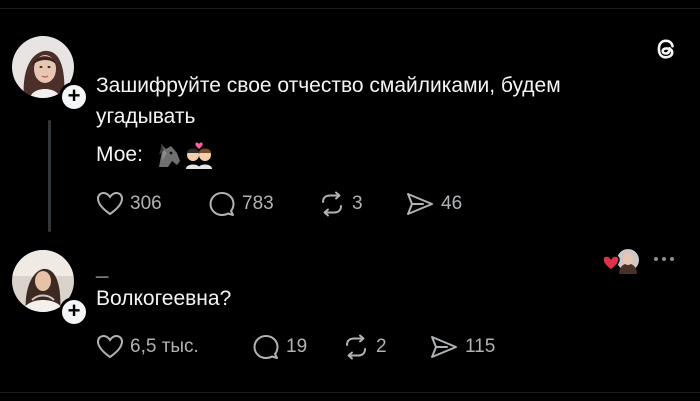 This screenshot has height=401, width=700. What do you see at coordinates (279, 347) in the screenshot?
I see `comment-button: 19` at bounding box center [279, 347].